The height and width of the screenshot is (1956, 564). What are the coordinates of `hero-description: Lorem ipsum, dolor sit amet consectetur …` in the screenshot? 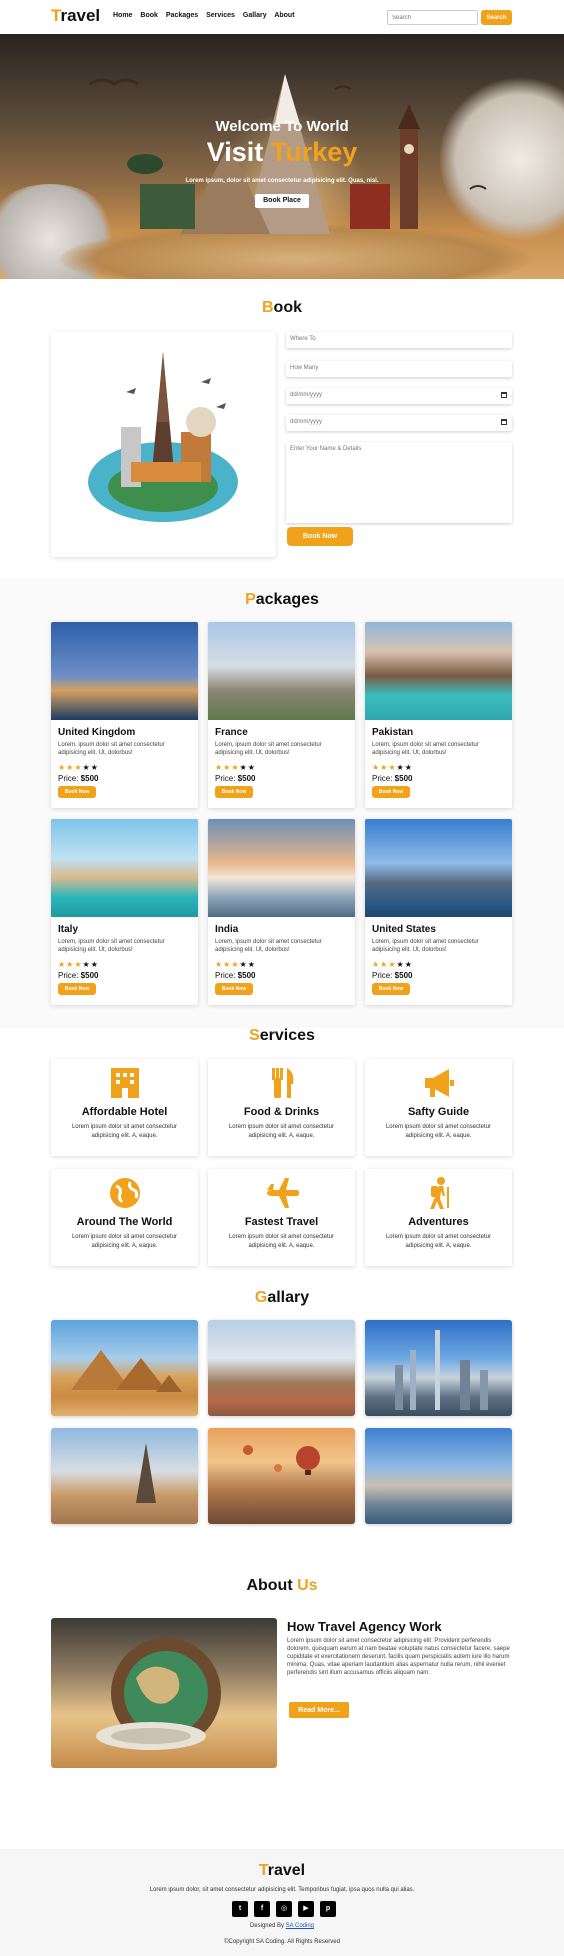 It's located at (282, 181).